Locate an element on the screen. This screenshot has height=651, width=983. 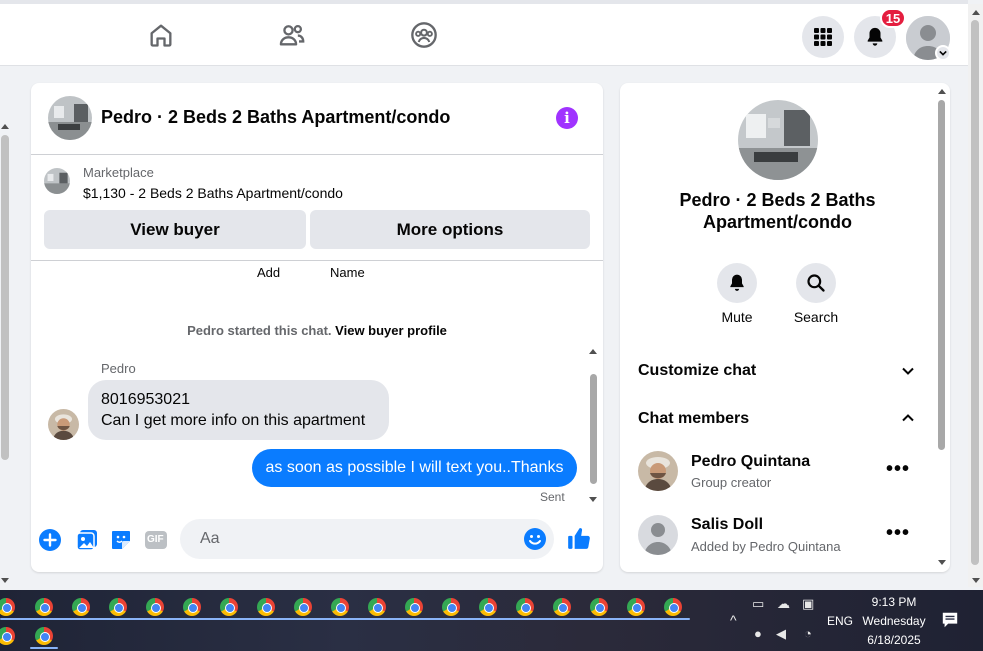
message-input-placeholder: Aa is located at coordinates (210, 538).